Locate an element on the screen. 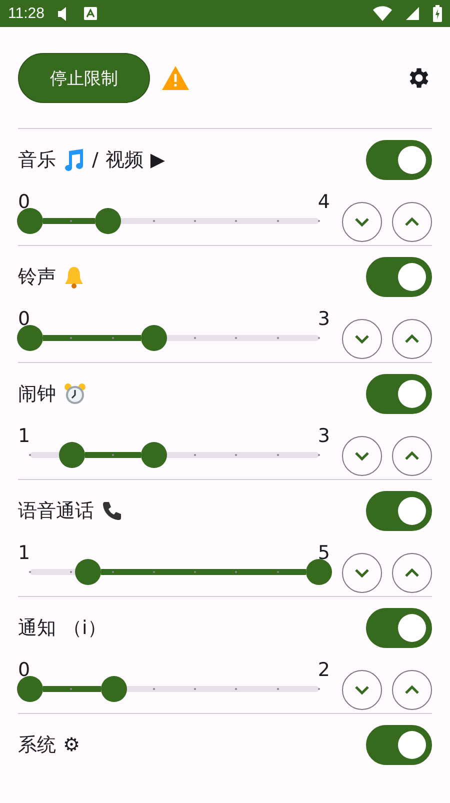  channel-label: 语音通话 is located at coordinates (56, 511).